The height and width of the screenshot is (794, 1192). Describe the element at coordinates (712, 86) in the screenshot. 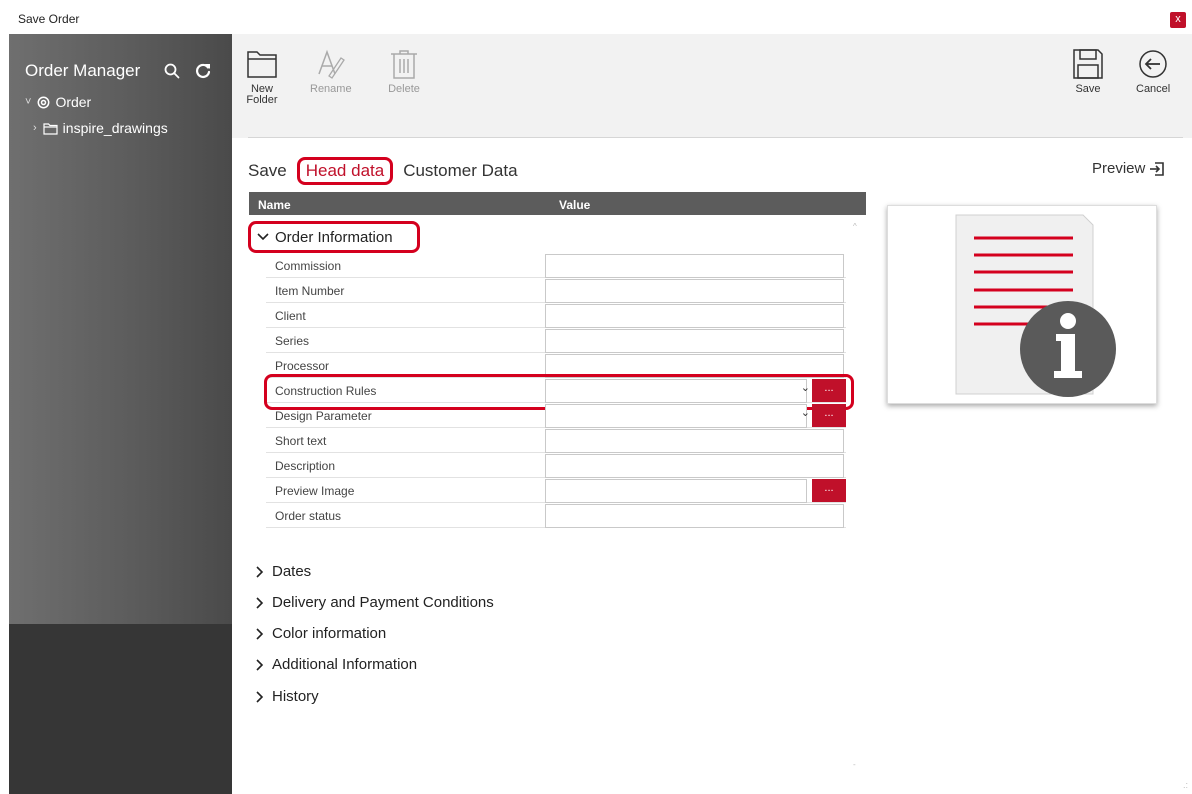

I see `toolbar: New Folder Rename Delete Save Cancel` at that location.